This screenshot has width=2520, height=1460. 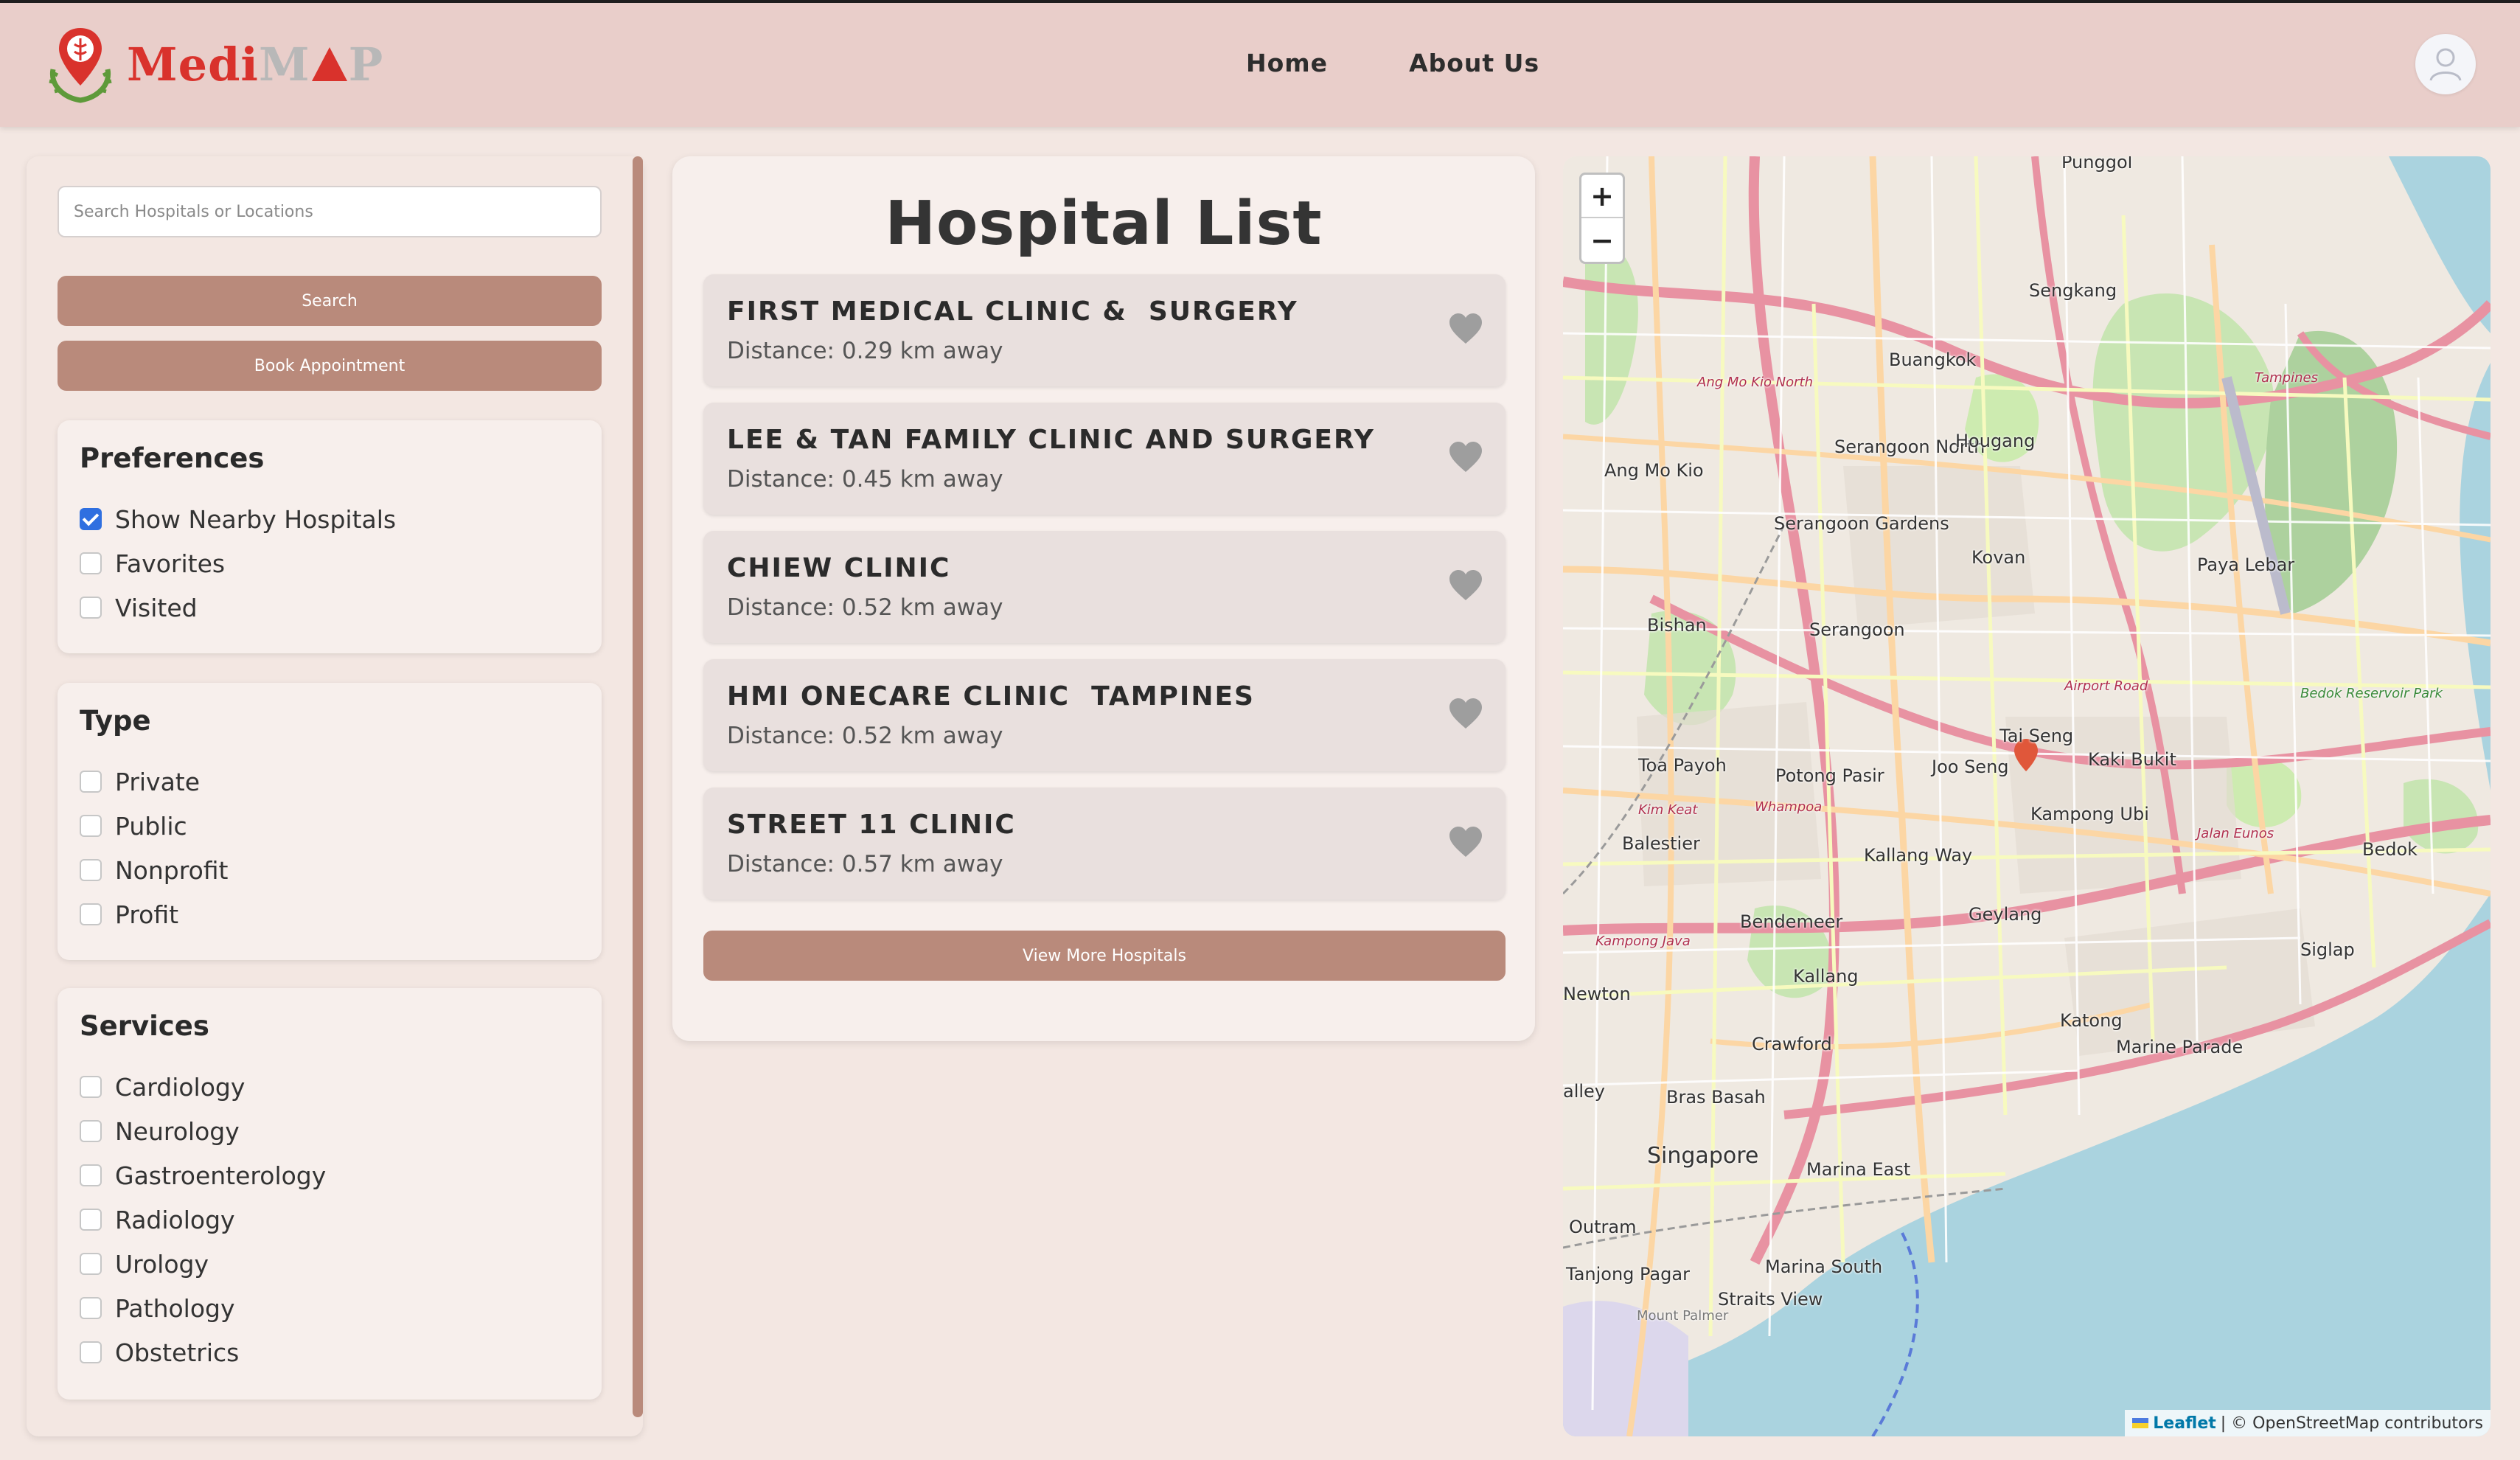 I want to click on map-label: Joo Seng, so click(x=1970, y=767).